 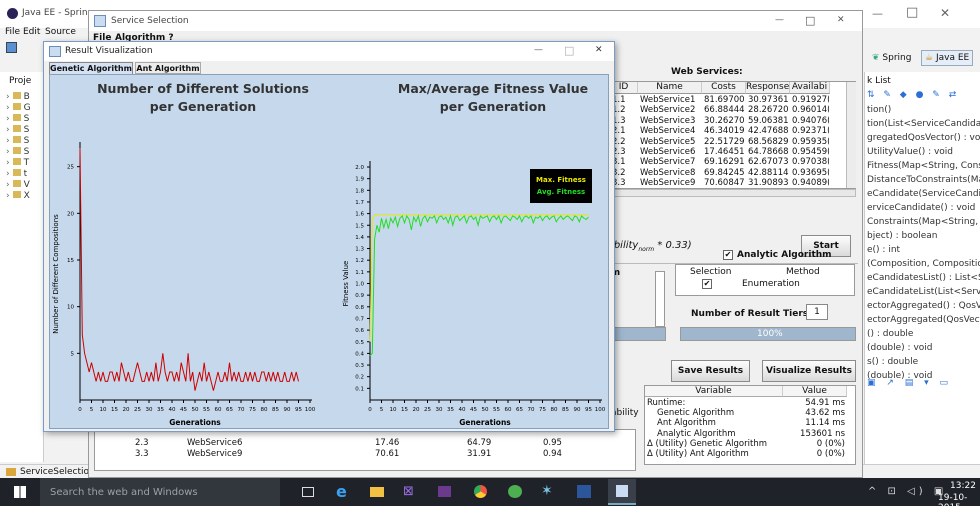 I want to click on ws-table-cell: WebService7, so click(x=670, y=162).